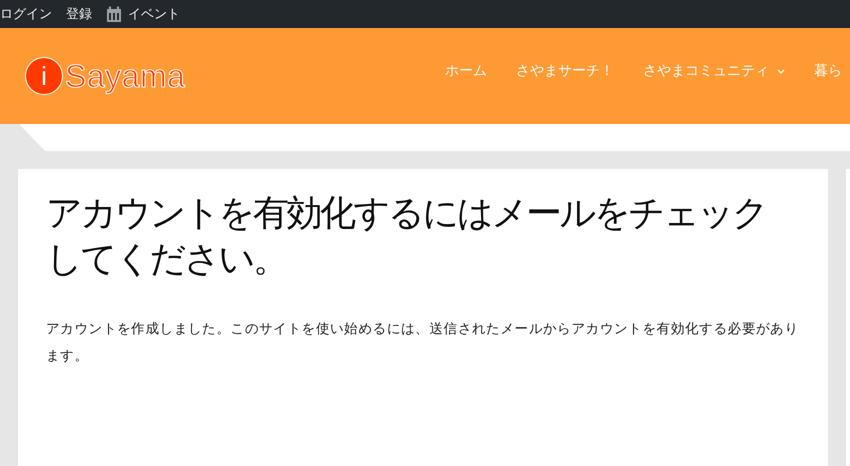 This screenshot has width=850, height=466. Describe the element at coordinates (140, 76) in the screenshot. I see `logo: i Sayama` at that location.